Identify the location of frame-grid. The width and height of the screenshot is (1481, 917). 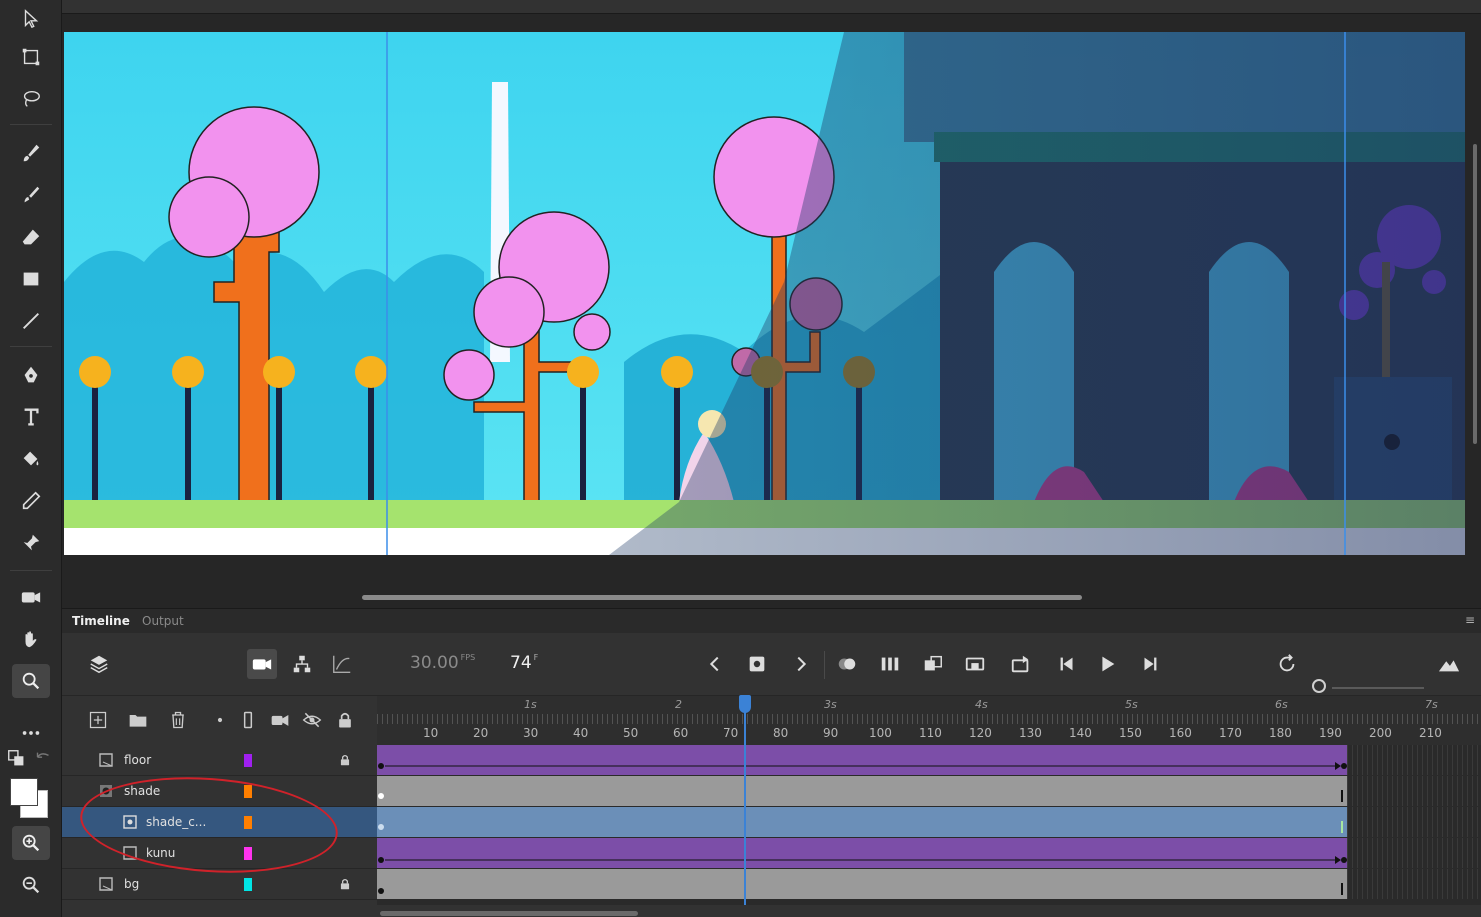
(929, 825).